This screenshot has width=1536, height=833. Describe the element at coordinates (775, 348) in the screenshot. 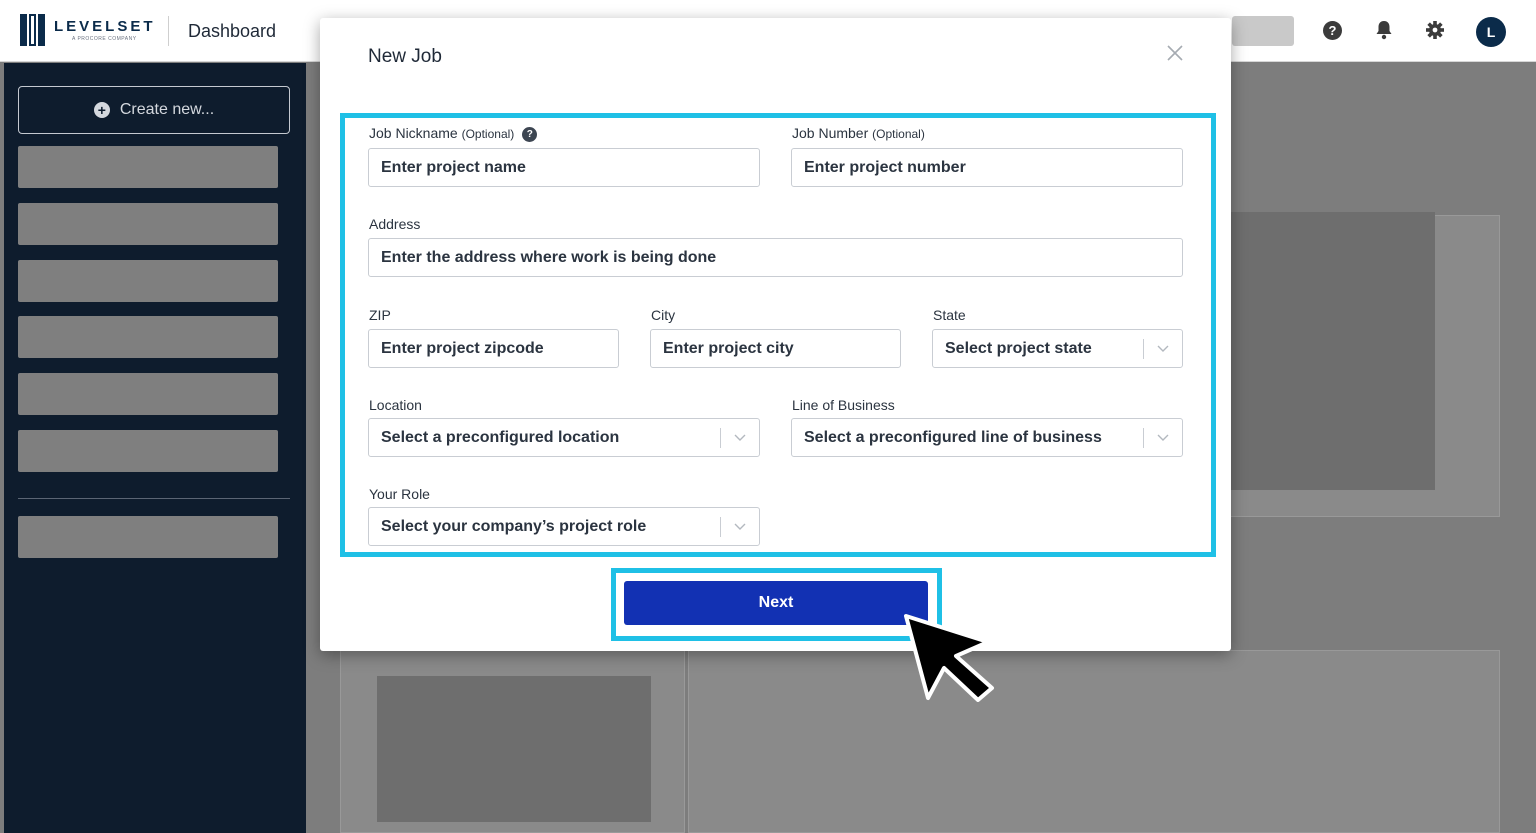

I see `city-input` at that location.